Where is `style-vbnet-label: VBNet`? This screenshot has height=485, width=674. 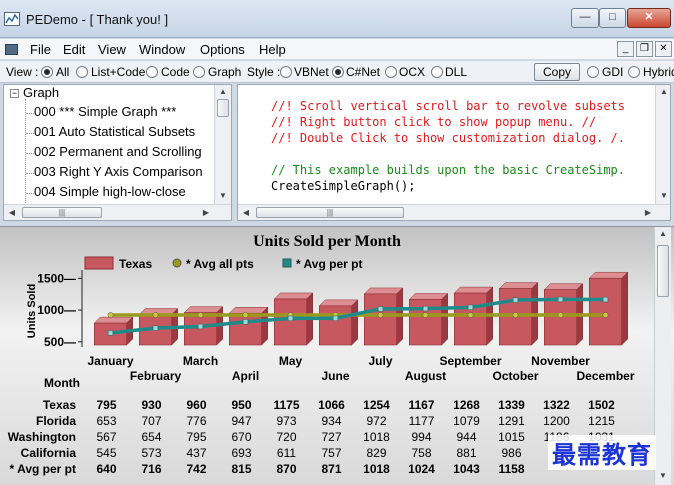
style-vbnet-label: VBNet is located at coordinates (311, 72).